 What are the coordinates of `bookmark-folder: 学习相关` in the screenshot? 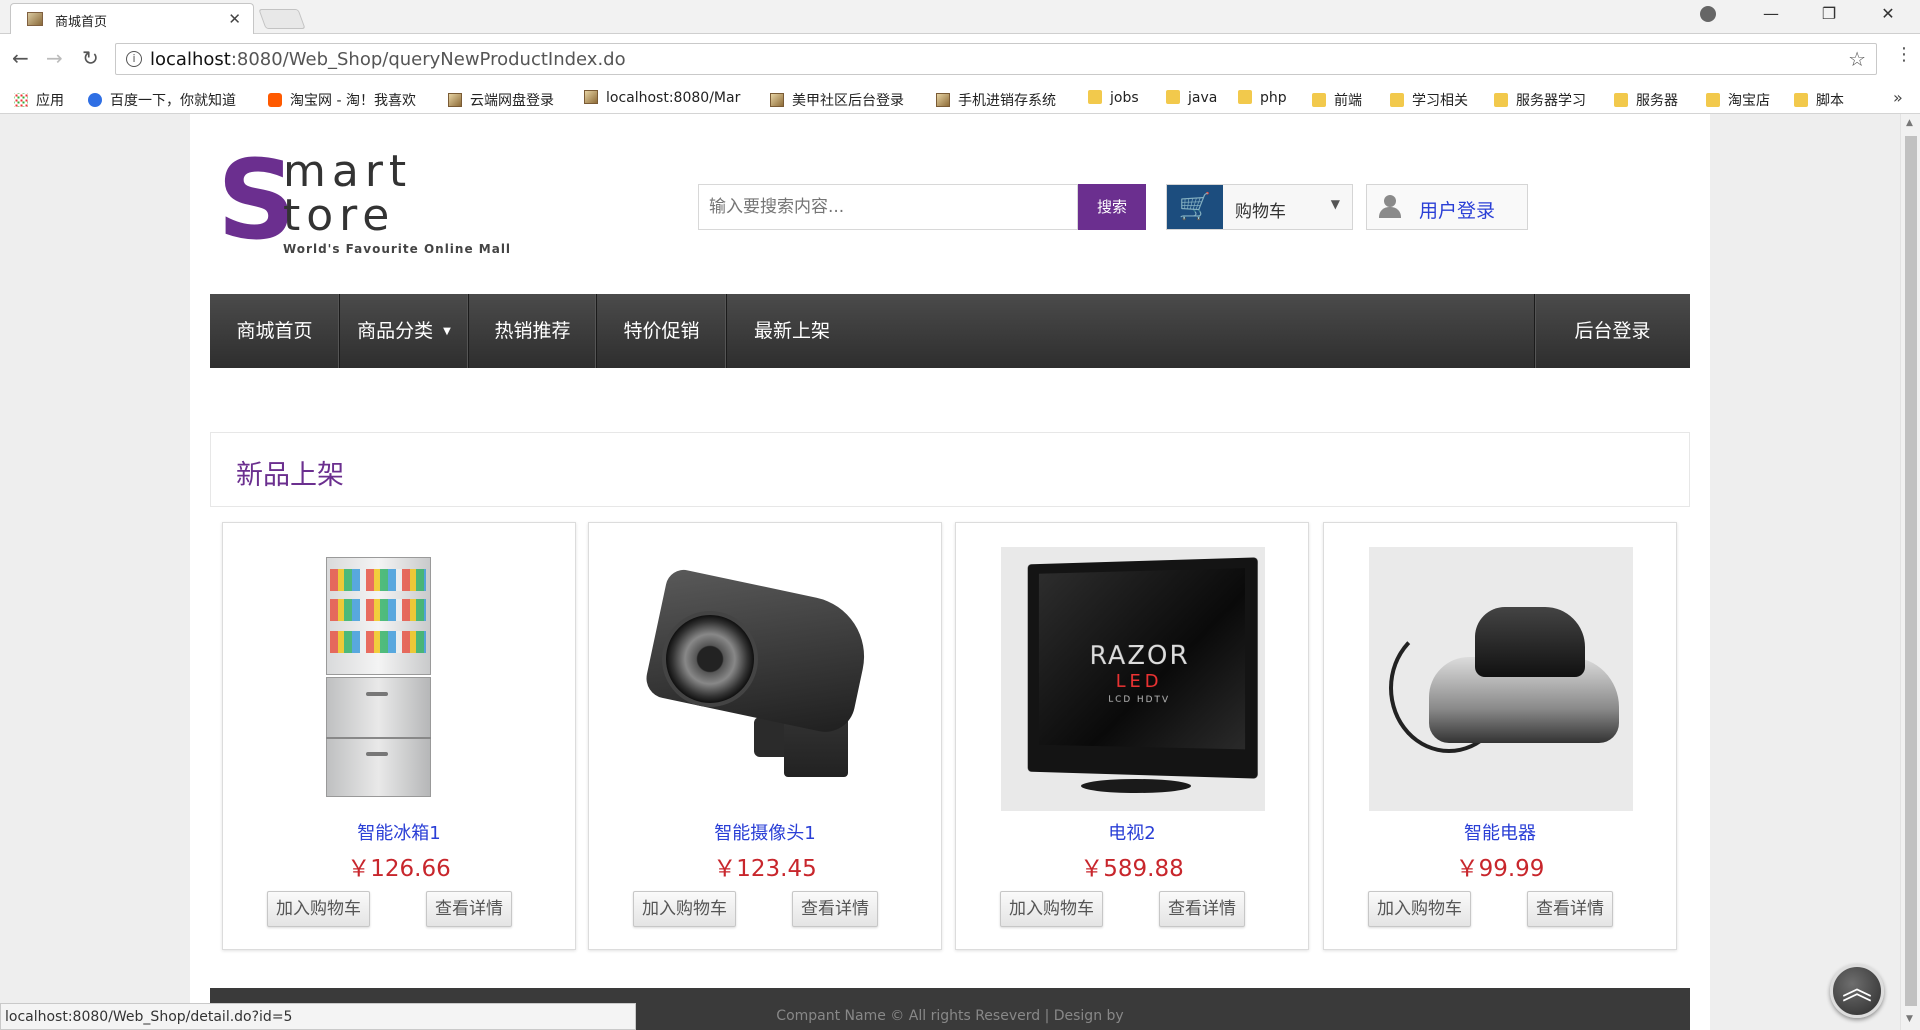 It's located at (1429, 100).